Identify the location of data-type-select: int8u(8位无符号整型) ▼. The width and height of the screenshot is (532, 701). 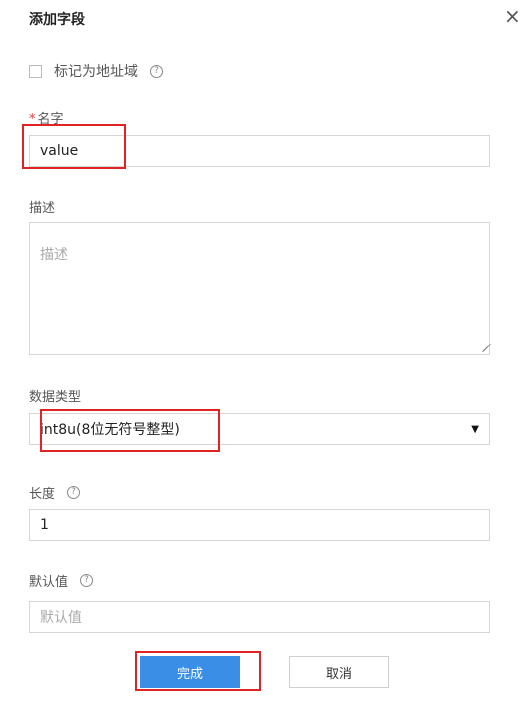
(259, 429).